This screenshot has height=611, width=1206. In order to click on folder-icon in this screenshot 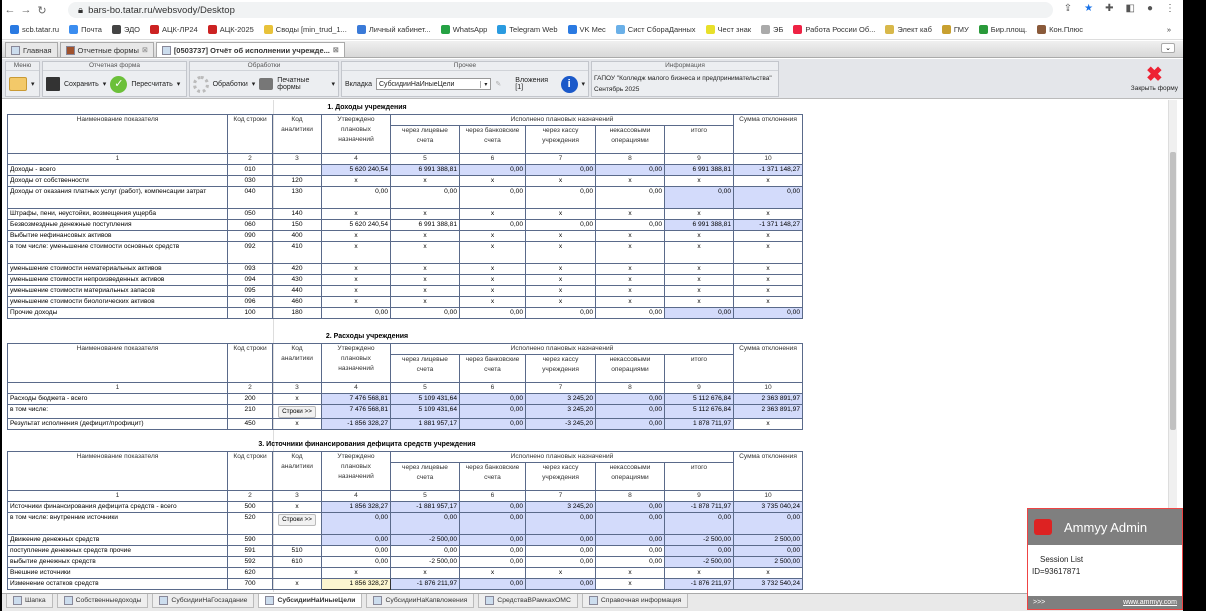, I will do `click(18, 84)`.